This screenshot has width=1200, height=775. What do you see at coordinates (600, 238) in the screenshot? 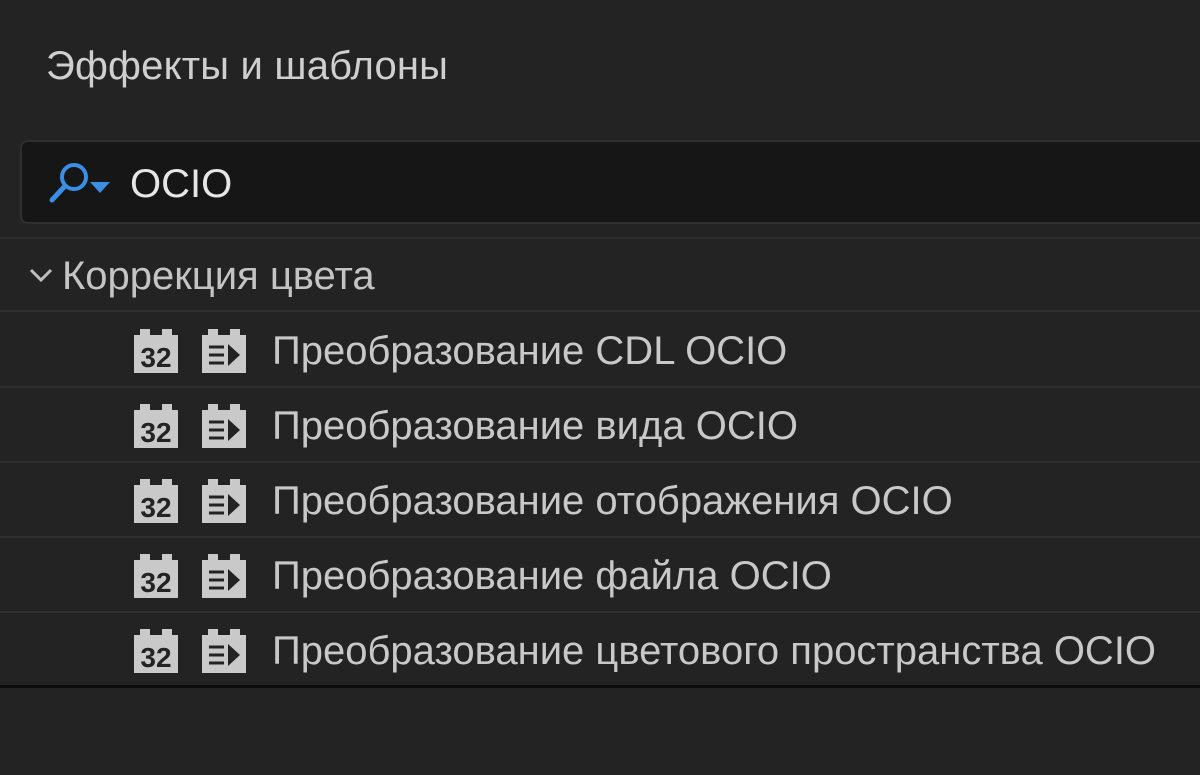
I see `divider` at bounding box center [600, 238].